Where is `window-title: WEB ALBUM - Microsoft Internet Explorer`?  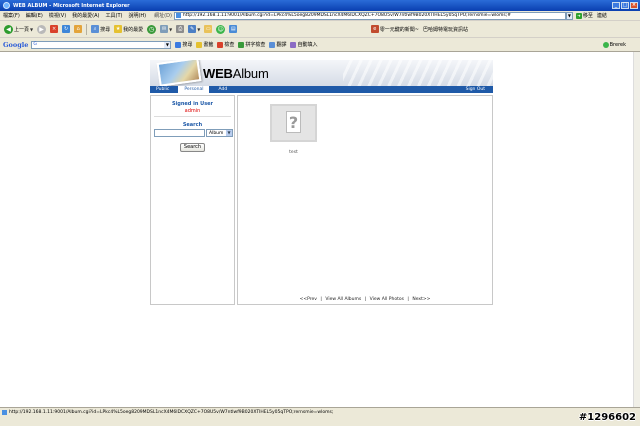
window-title: WEB ALBUM - Microsoft Internet Explorer is located at coordinates (71, 5).